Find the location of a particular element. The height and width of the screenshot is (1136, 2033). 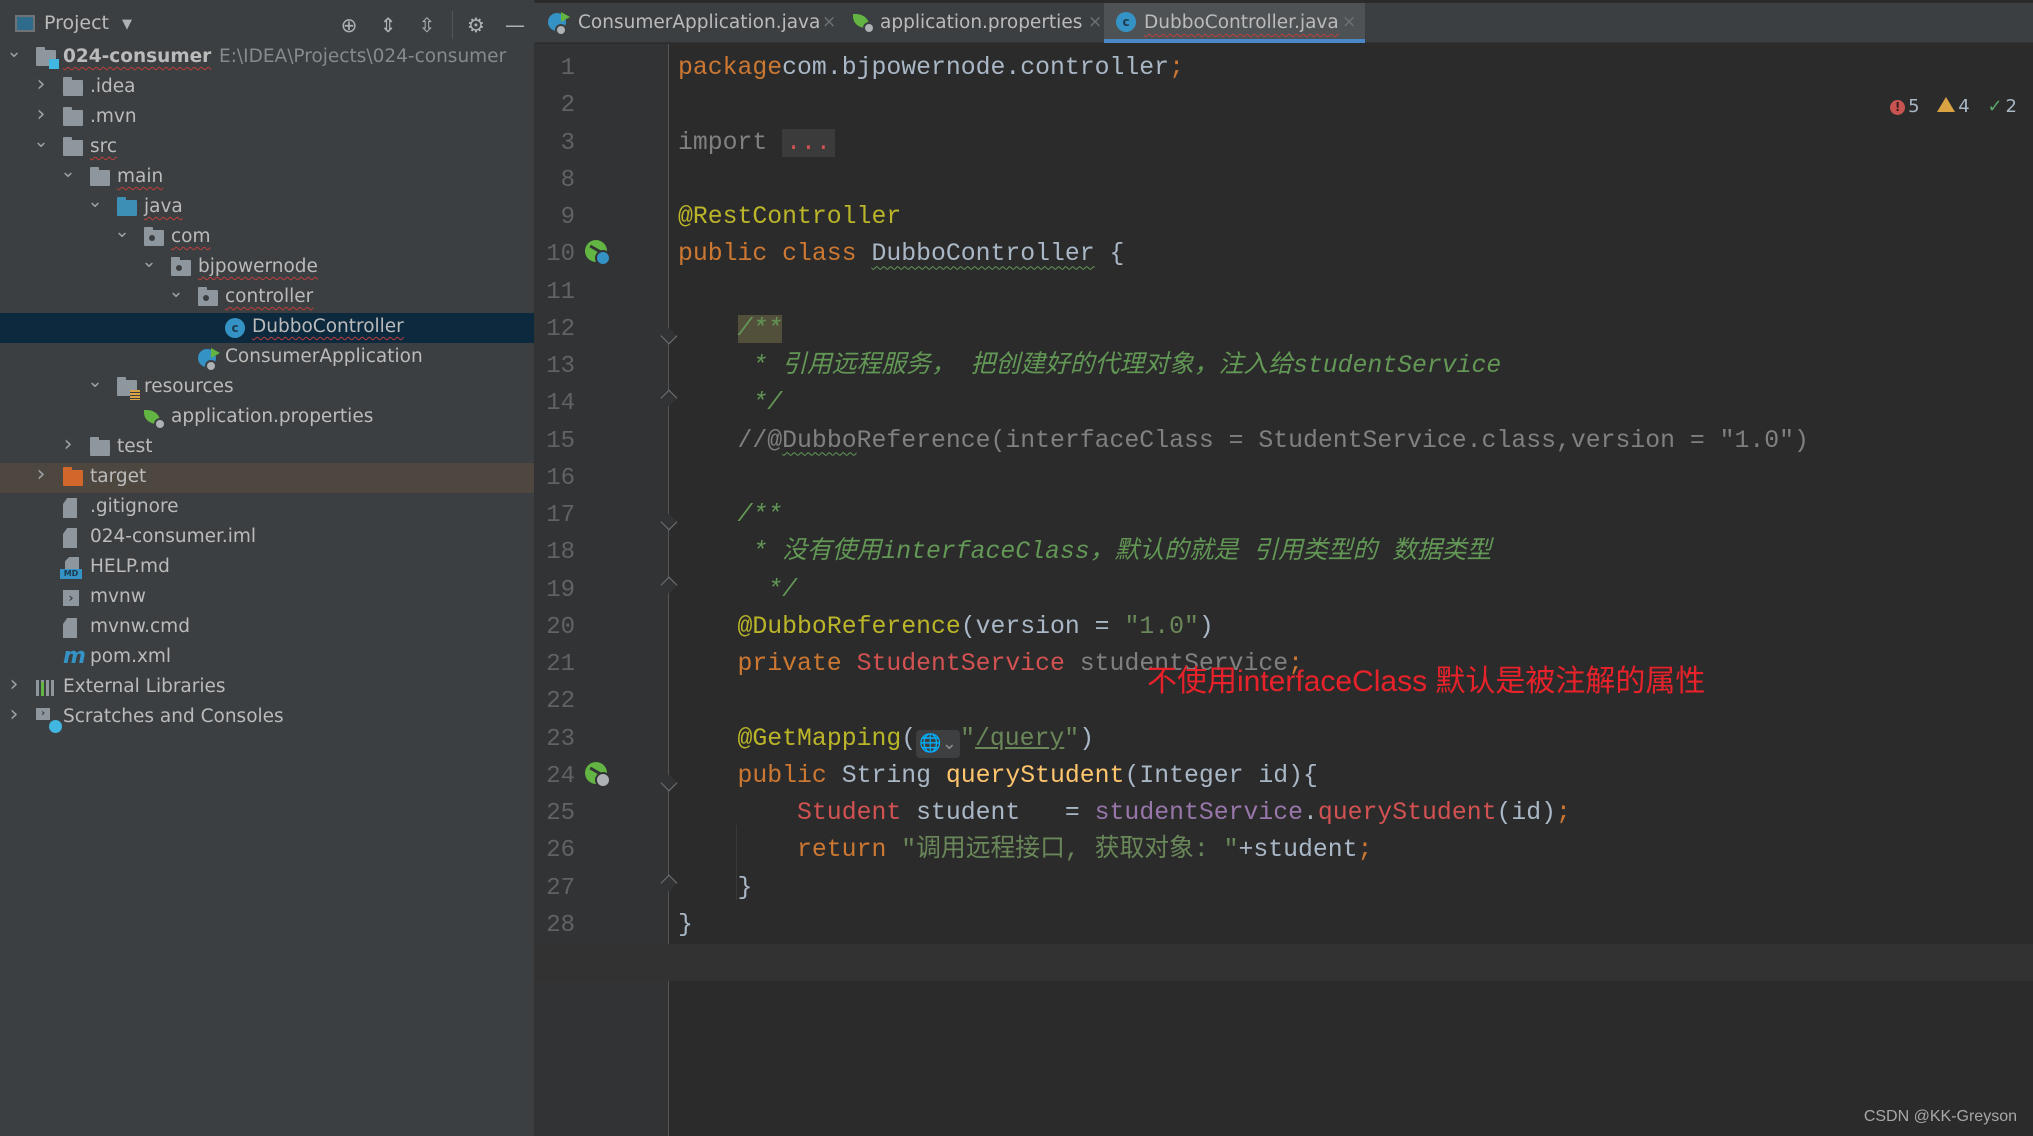

line-number: 24 is located at coordinates (555, 776).